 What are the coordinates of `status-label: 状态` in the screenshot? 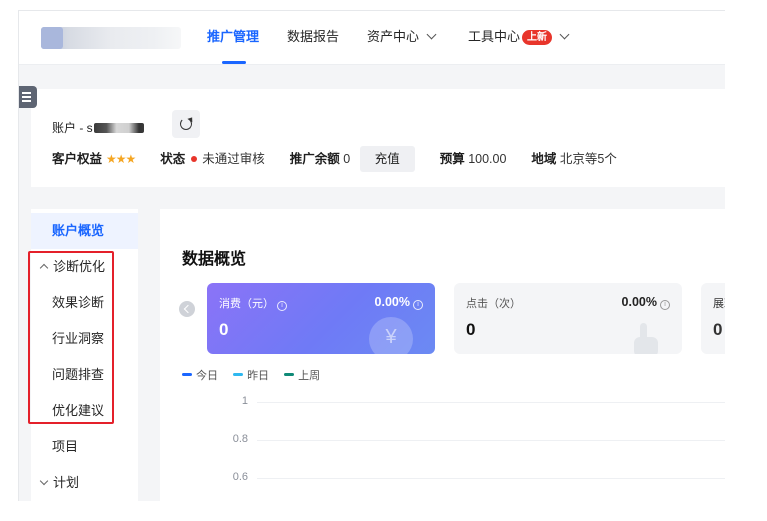 It's located at (173, 159).